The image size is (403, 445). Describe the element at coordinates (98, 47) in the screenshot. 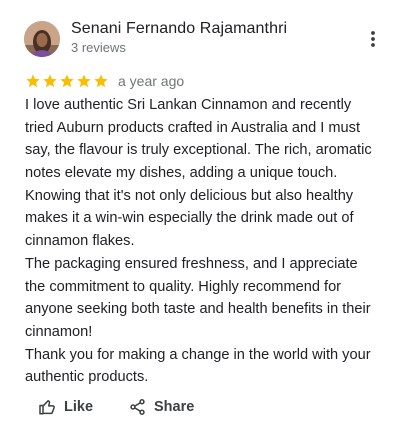

I see `reviewer-review-count: 3 reviews` at that location.